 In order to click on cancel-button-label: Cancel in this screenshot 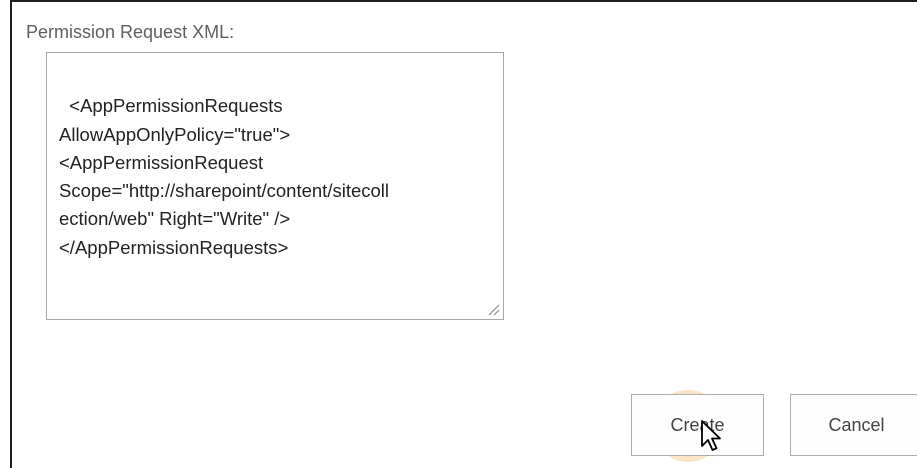, I will do `click(856, 424)`.